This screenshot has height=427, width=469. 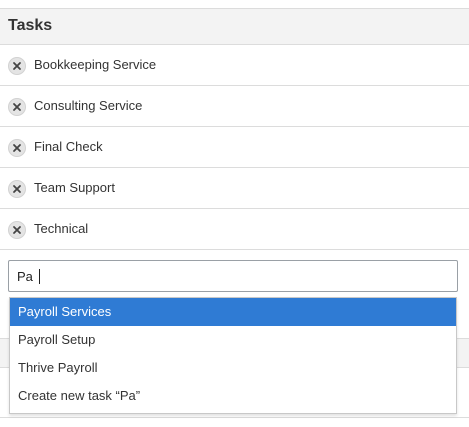 What do you see at coordinates (39, 276) in the screenshot?
I see `text-caret` at bounding box center [39, 276].